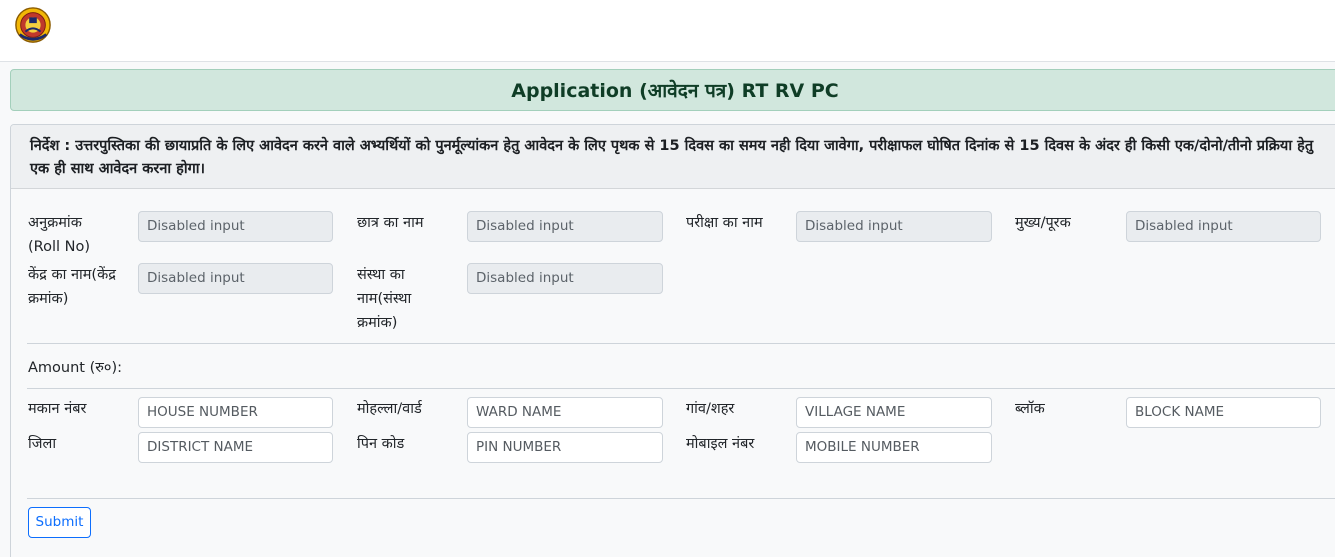  Describe the element at coordinates (675, 91) in the screenshot. I see `page-title: Application (आवेदन पत्र) RT RV PC` at that location.